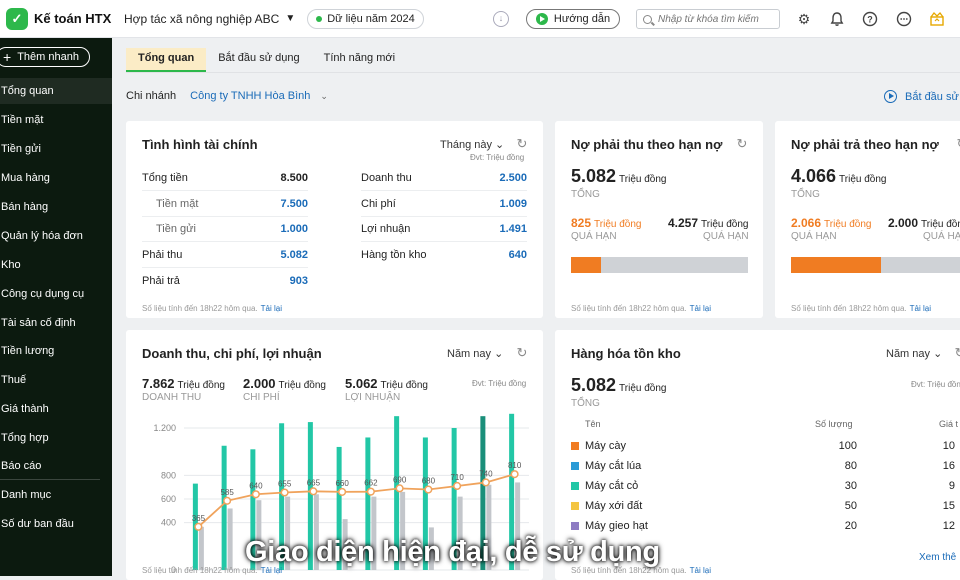  Describe the element at coordinates (201, 548) in the screenshot. I see `cost-bar` at that location.